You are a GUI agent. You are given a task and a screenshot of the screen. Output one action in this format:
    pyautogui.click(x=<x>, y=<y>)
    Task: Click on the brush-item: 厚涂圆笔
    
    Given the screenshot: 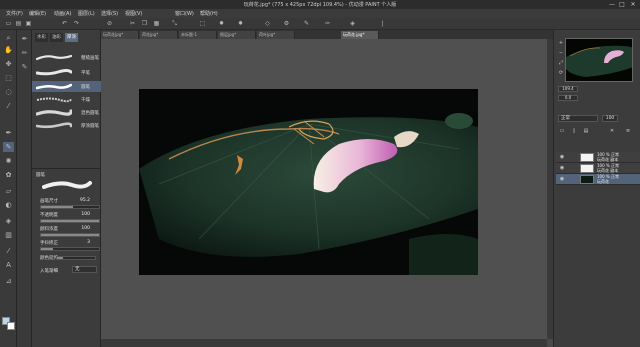 What is the action you would take?
    pyautogui.click(x=66, y=125)
    